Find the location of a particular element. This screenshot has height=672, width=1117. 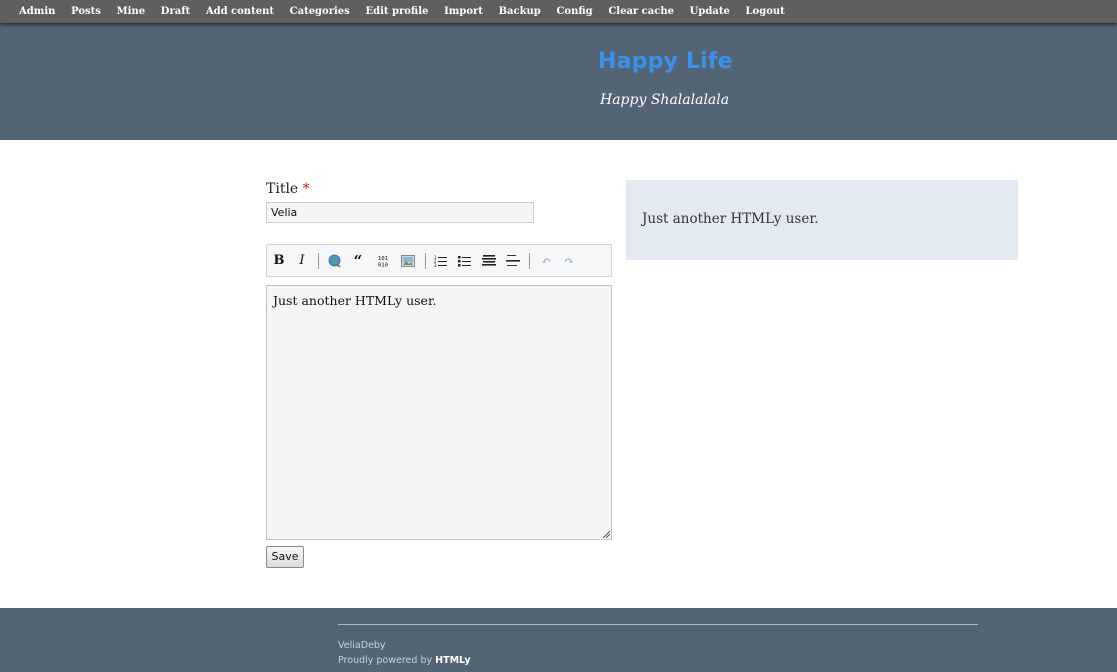

site-title: Happy Life is located at coordinates (665, 61).